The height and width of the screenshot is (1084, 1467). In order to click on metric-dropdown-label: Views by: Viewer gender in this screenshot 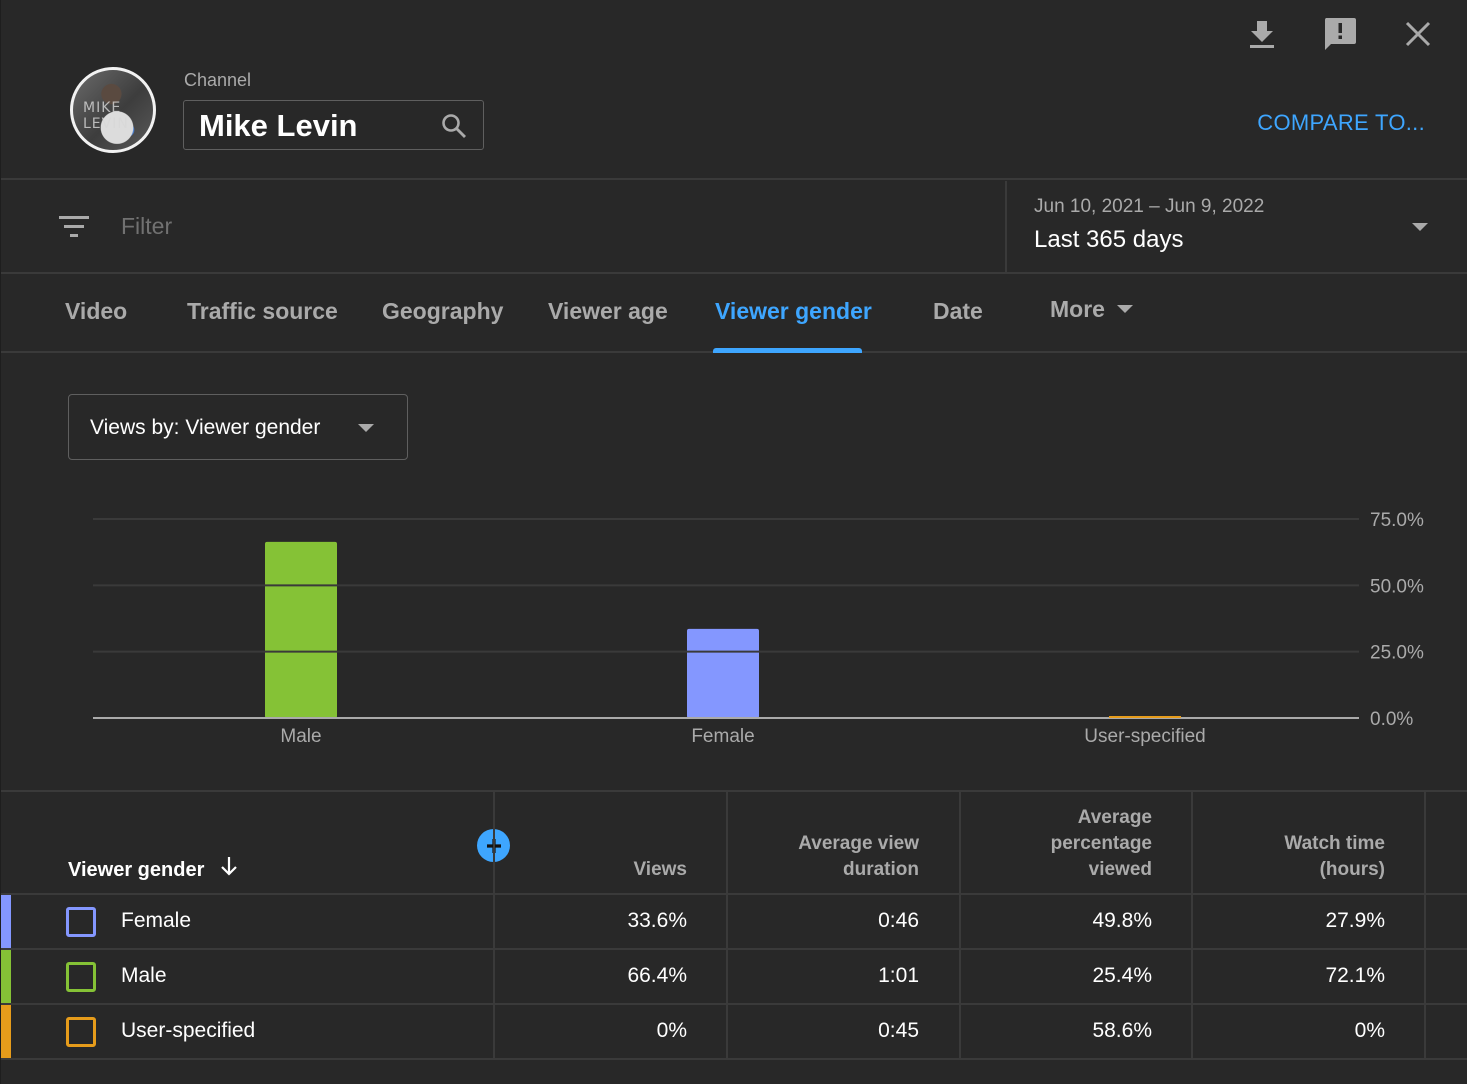, I will do `click(205, 427)`.